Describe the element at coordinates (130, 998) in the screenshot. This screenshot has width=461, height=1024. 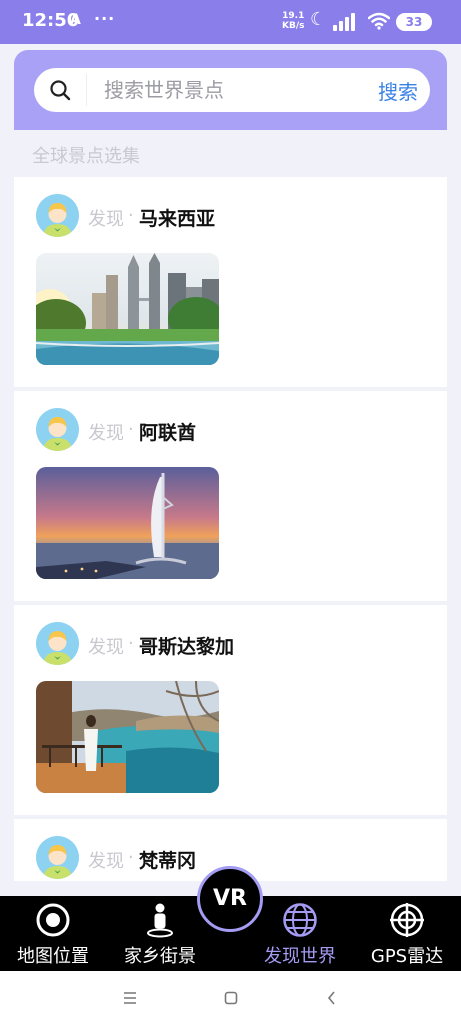
I see `menu-icon` at that location.